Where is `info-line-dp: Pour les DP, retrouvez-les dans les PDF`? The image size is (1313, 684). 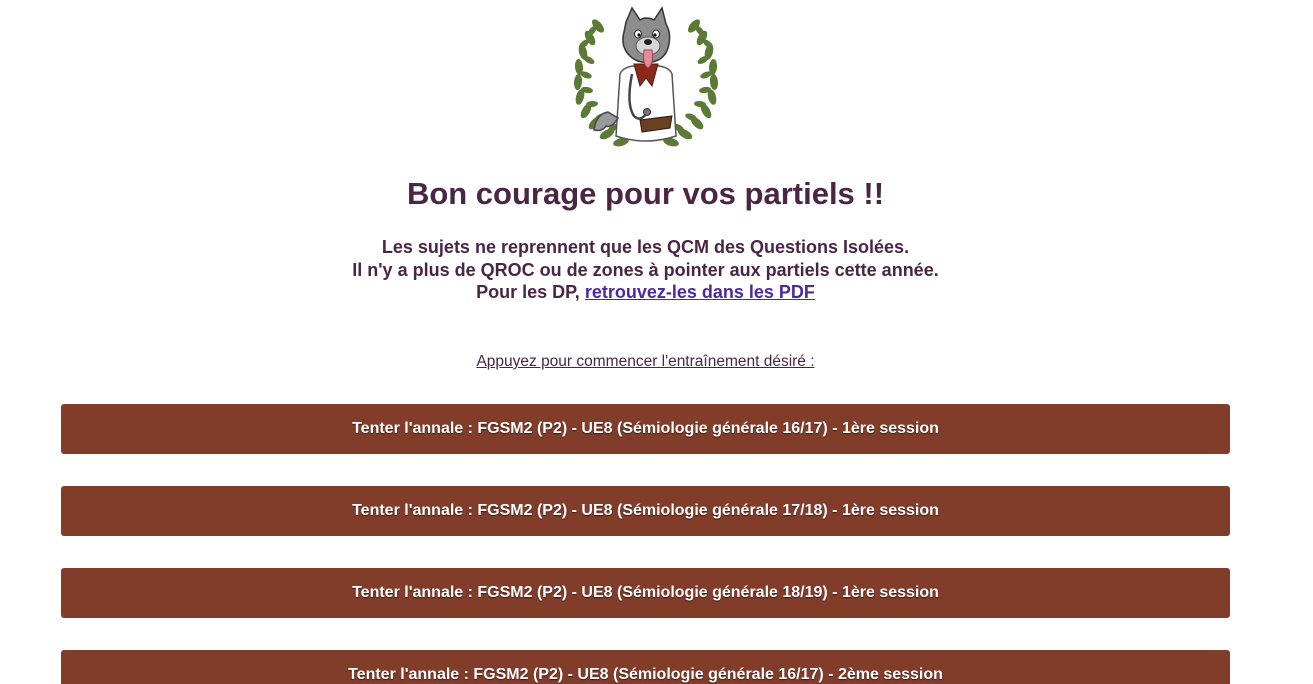
info-line-dp: Pour les DP, retrouvez-les dans les PDF is located at coordinates (645, 292).